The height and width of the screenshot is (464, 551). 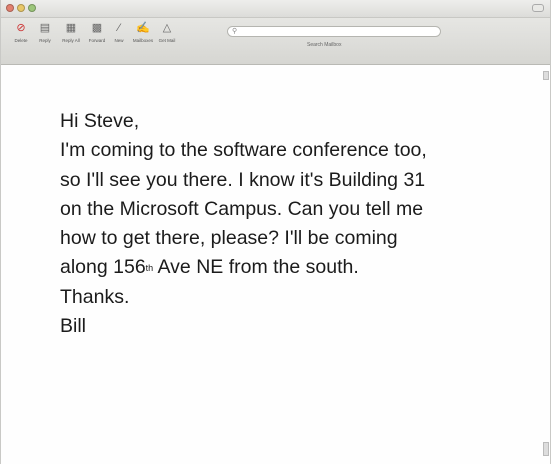 I want to click on signature-line: Bill, so click(x=73, y=326).